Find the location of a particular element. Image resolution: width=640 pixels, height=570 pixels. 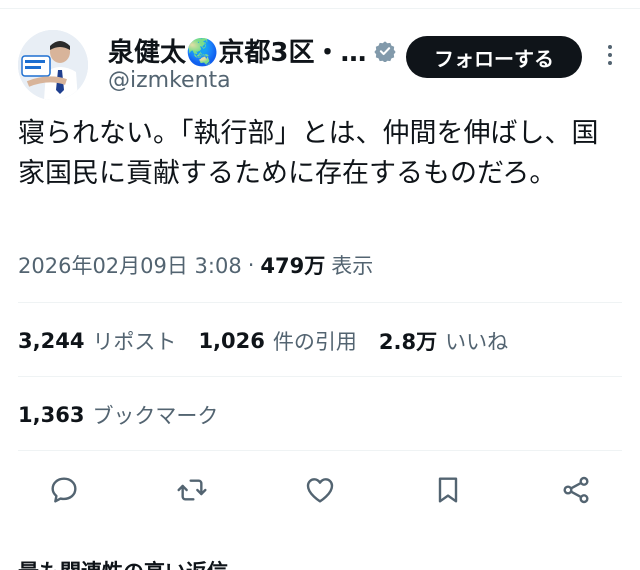

retweets-stat: 3,244 リポスト is located at coordinates (97, 341).